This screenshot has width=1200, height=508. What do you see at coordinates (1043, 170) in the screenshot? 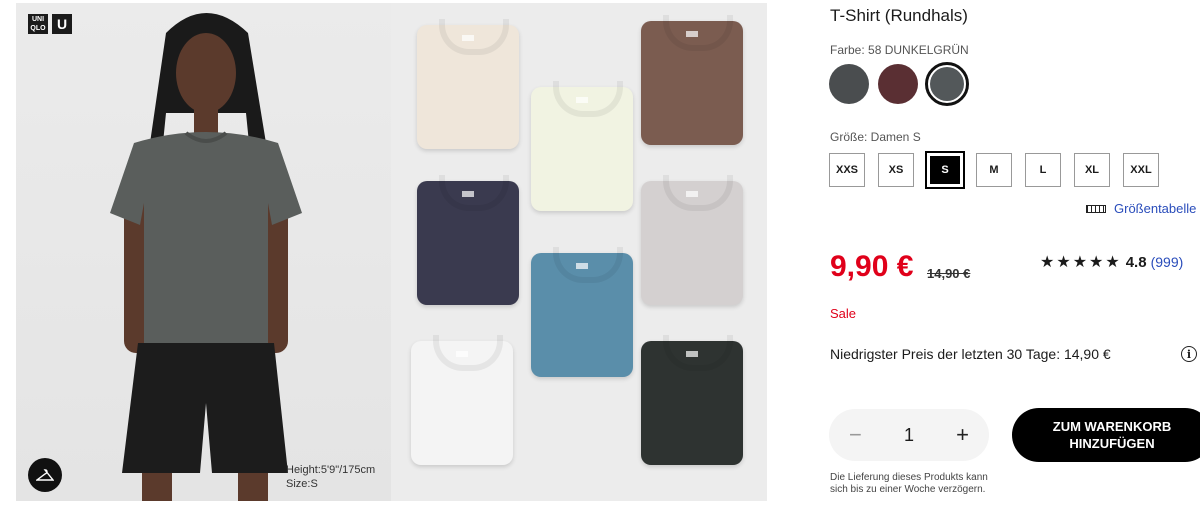
I see `size-l: L` at bounding box center [1043, 170].